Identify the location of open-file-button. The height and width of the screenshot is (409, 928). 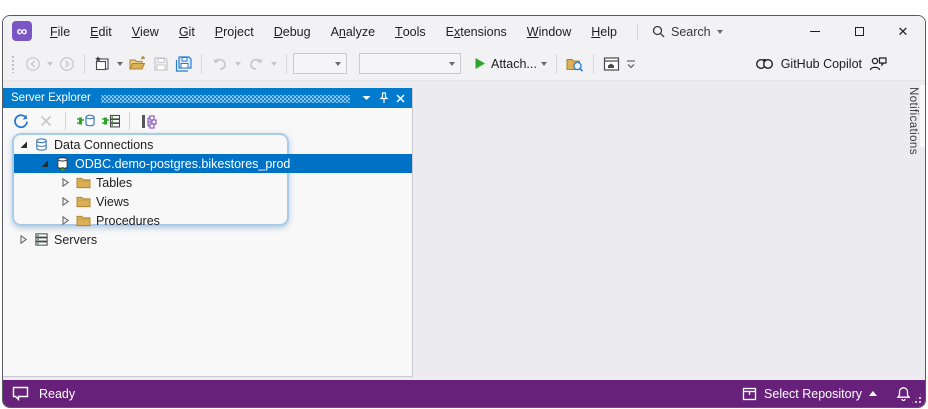
(138, 64).